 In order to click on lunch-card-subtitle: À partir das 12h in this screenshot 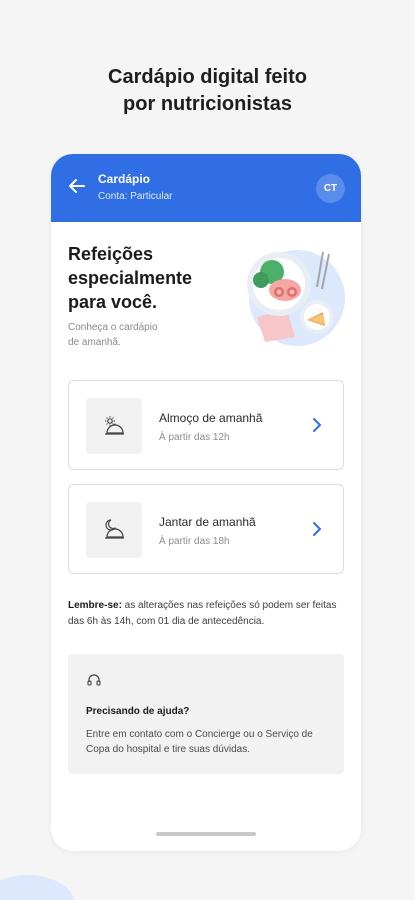, I will do `click(194, 437)`.